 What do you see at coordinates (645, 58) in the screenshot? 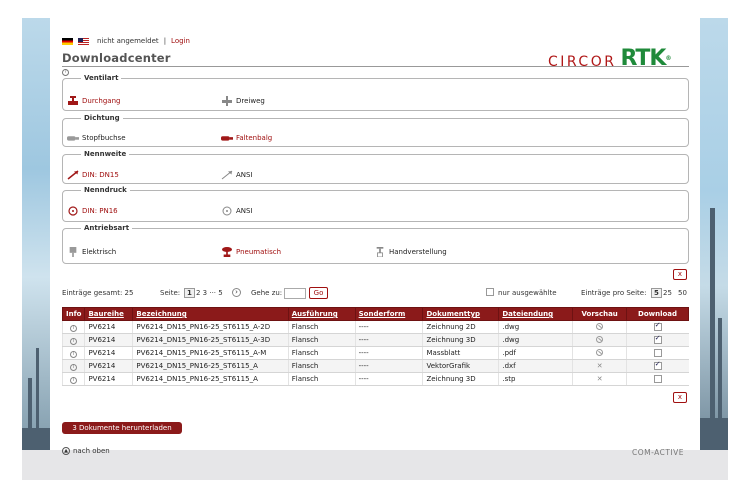
I see `logo-rtk-text: RTK®` at bounding box center [645, 58].